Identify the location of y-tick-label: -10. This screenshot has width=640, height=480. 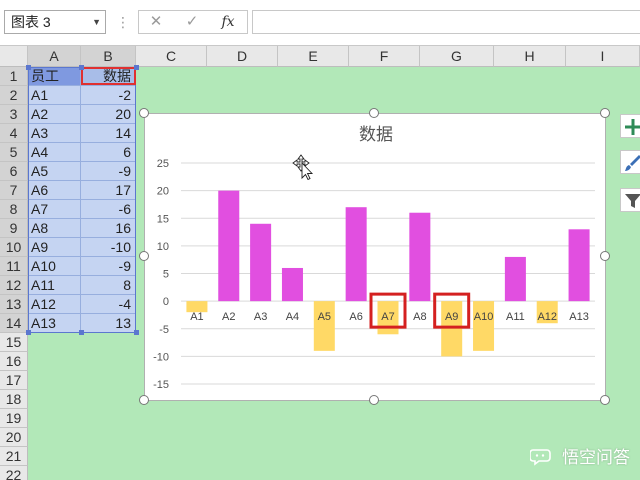
(161, 357).